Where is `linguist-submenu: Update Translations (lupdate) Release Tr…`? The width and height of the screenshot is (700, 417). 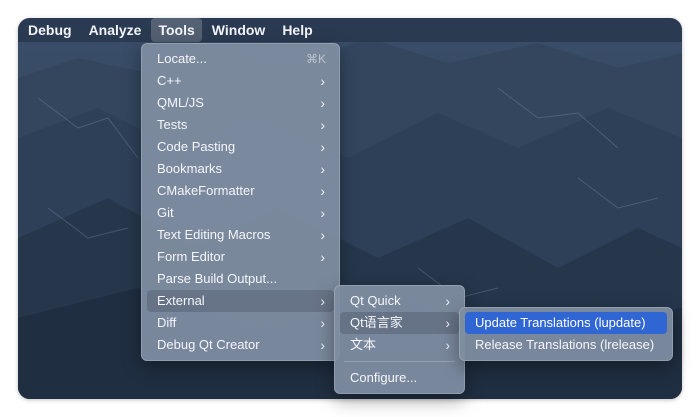
linguist-submenu: Update Translations (lupdate) Release Tr… is located at coordinates (566, 334).